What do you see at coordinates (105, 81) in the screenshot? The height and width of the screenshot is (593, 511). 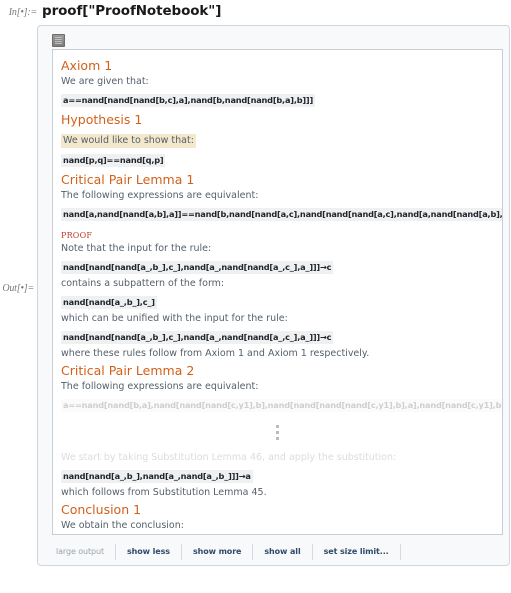 I see `proof-text: We are given that:` at bounding box center [105, 81].